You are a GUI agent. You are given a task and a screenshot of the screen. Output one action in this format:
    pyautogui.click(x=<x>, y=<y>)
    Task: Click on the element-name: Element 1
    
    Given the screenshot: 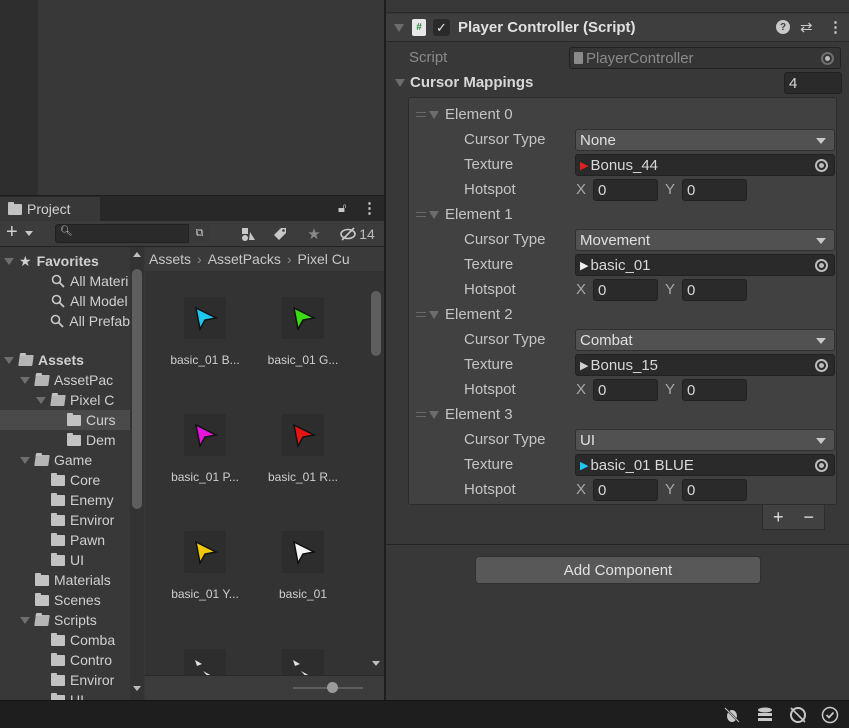 What is the action you would take?
    pyautogui.click(x=479, y=214)
    